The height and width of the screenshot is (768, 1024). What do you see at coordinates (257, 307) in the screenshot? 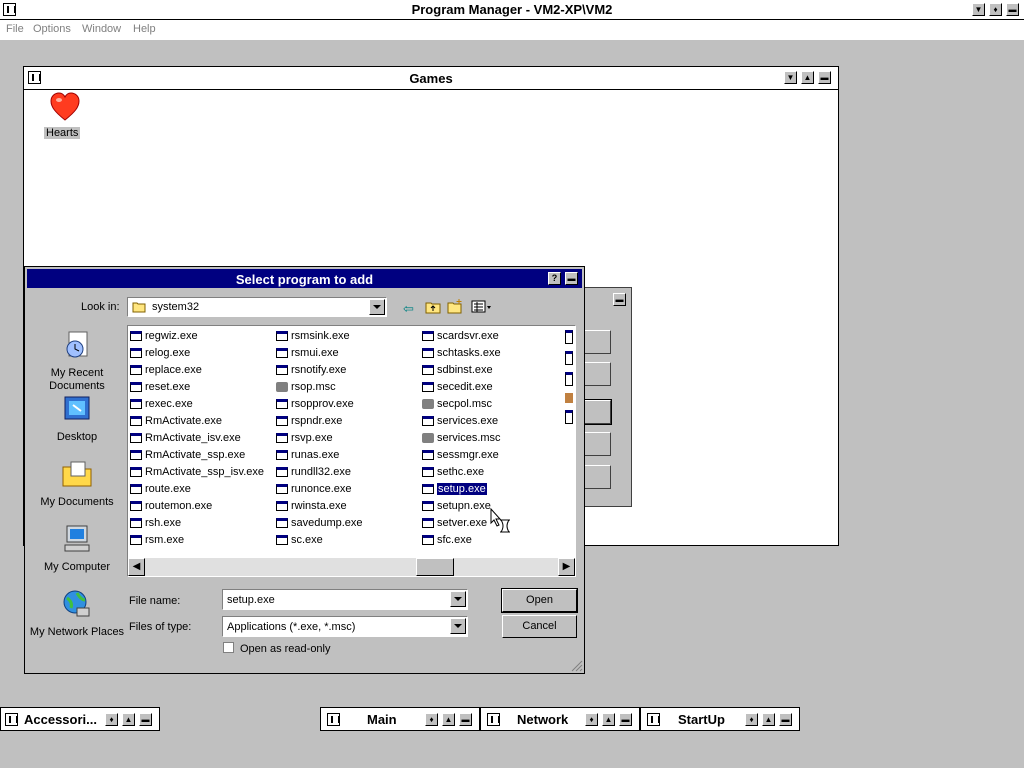
I see `look-in-dropdown: system32` at bounding box center [257, 307].